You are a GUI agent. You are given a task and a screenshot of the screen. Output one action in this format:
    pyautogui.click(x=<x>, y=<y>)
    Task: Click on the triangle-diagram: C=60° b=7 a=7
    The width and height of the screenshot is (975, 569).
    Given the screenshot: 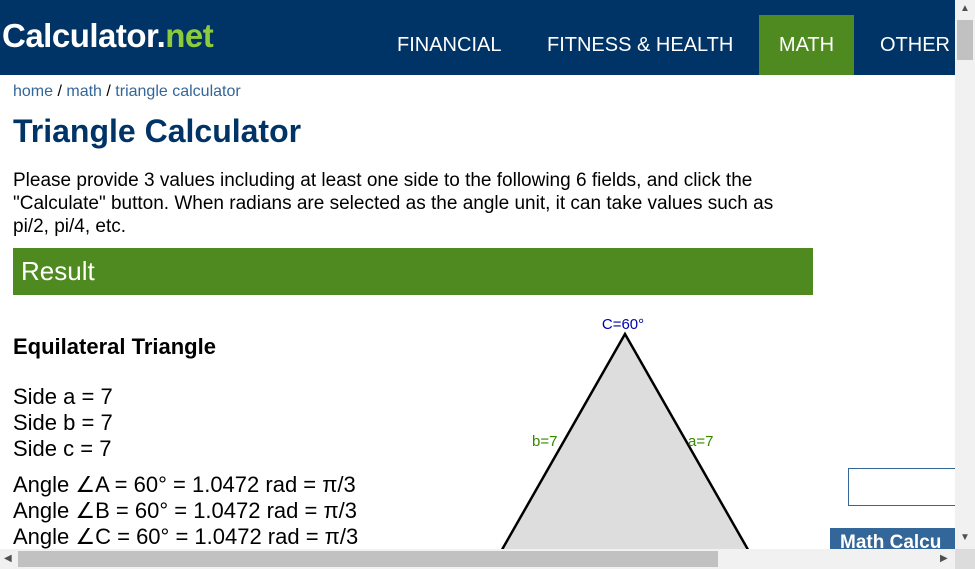 What is the action you would take?
    pyautogui.click(x=625, y=432)
    